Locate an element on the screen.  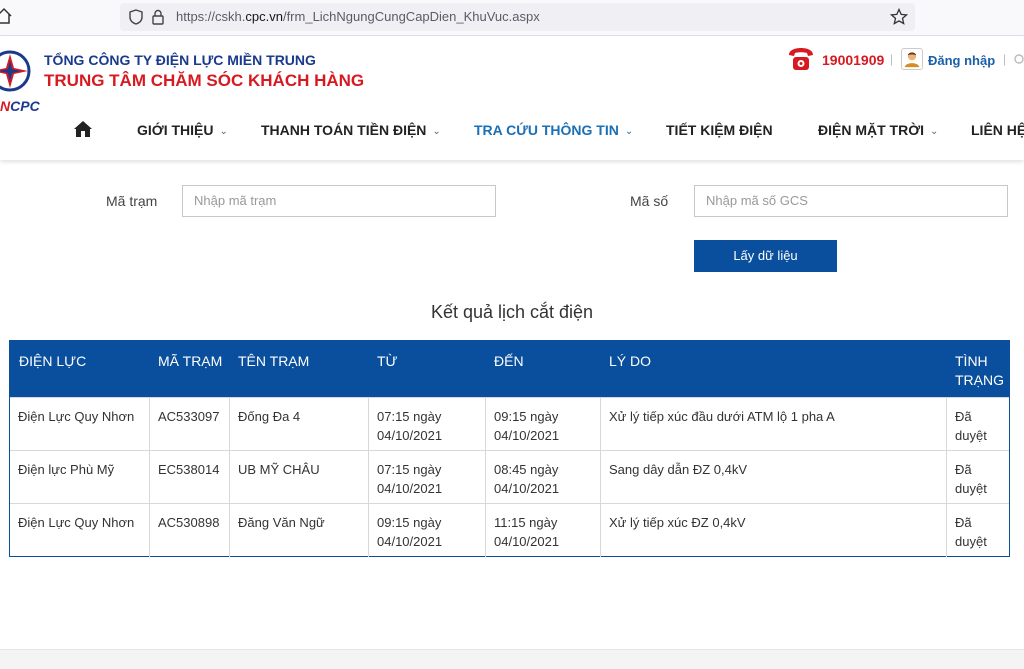
cell-ly-do: Sang dây dẫn ĐZ 0,4kV is located at coordinates (774, 477).